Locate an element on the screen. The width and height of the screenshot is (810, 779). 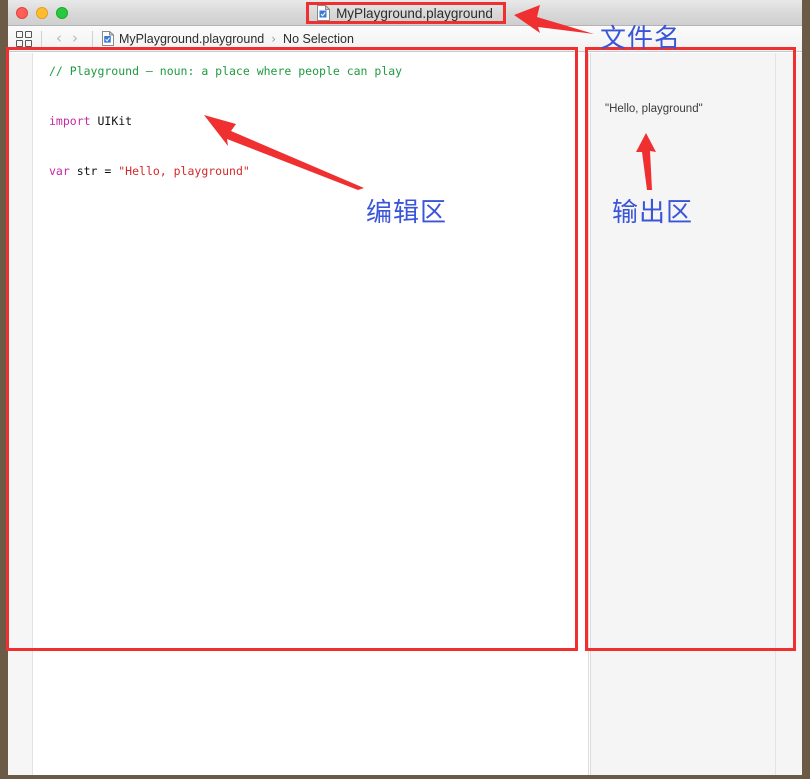
forward-chevron-icon: › is located at coordinates (75, 38).